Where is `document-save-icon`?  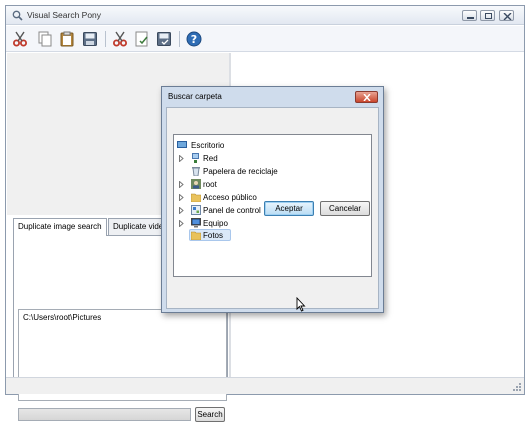
document-save-icon is located at coordinates (164, 39).